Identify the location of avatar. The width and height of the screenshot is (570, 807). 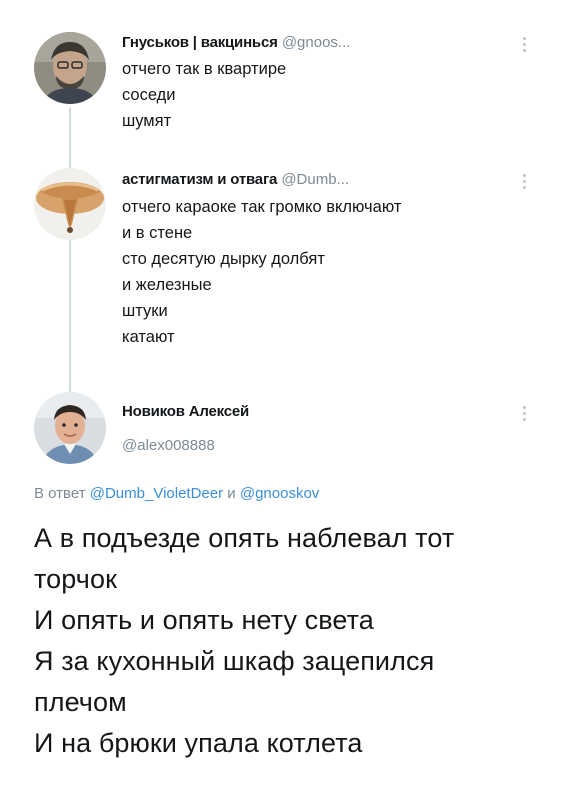
(70, 428).